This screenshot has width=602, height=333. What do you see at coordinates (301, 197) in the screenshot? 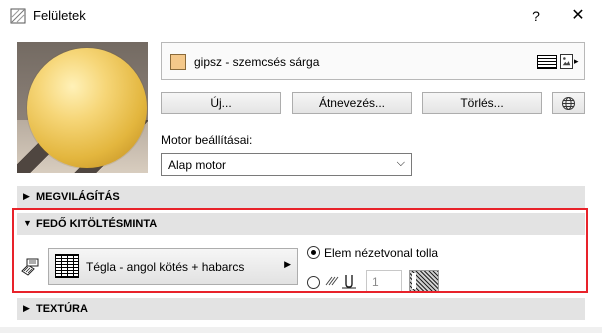
I see `section-lighting: ▶ MEGVILÁGÍTÁS` at bounding box center [301, 197].